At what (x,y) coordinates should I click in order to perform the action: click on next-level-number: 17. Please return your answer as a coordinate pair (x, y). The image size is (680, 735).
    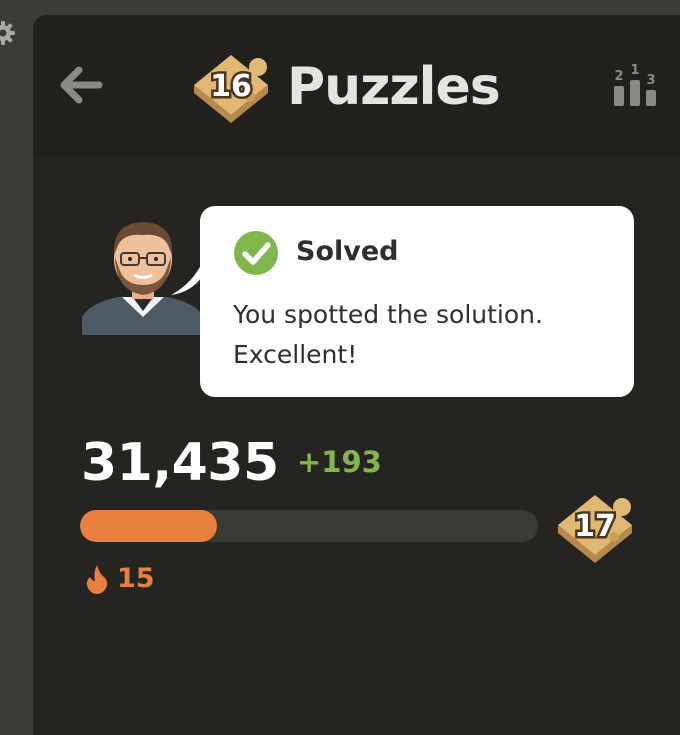
    Looking at the image, I should click on (595, 526).